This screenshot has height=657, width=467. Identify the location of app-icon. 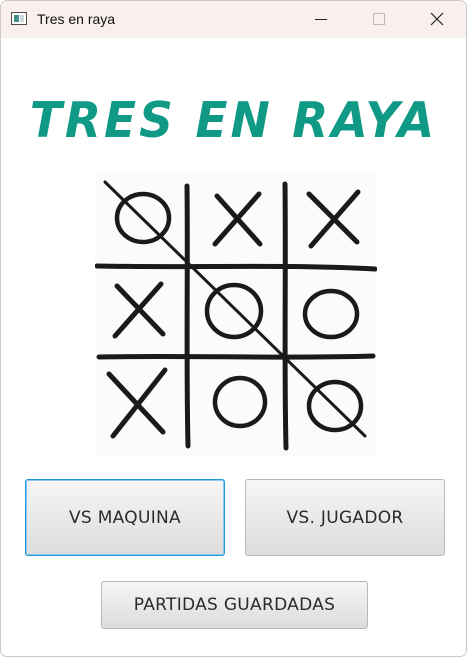
(19, 18).